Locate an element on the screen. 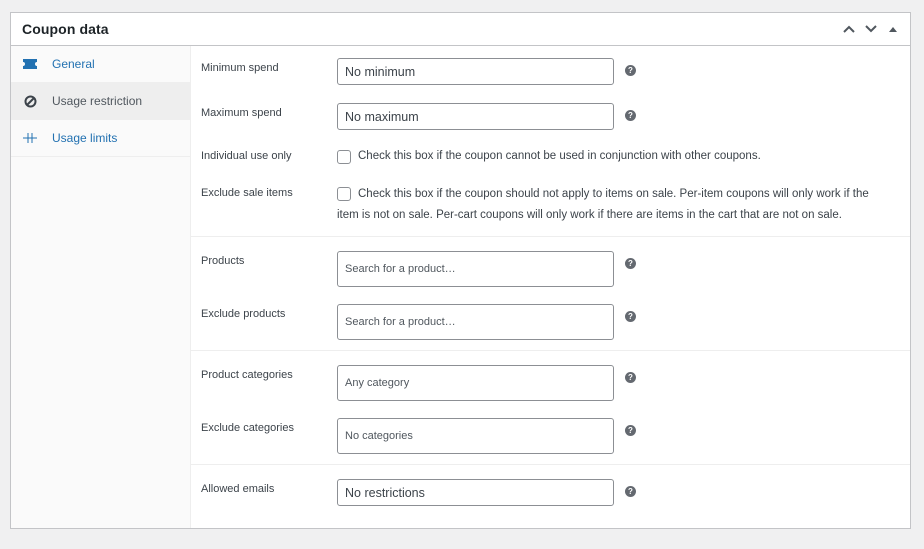 Image resolution: width=924 pixels, height=549 pixels. tab-usage-limits: Usage limits is located at coordinates (100, 138).